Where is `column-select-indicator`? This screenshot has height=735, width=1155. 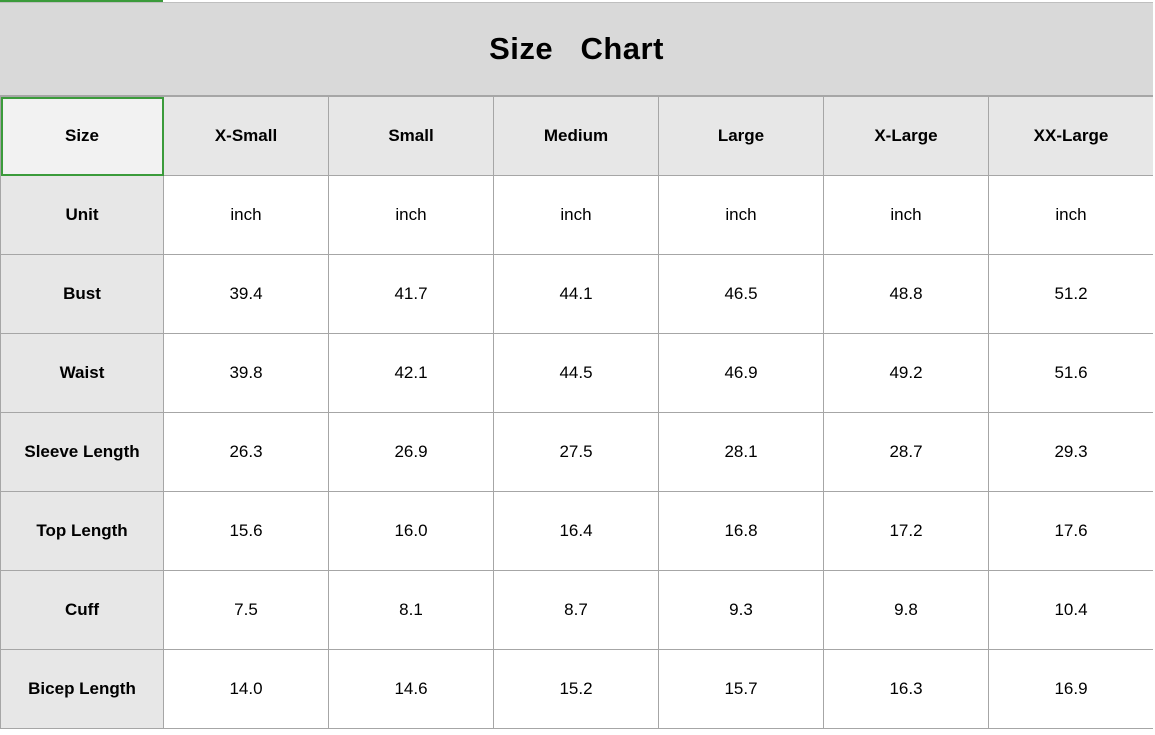
column-select-indicator is located at coordinates (81, 1).